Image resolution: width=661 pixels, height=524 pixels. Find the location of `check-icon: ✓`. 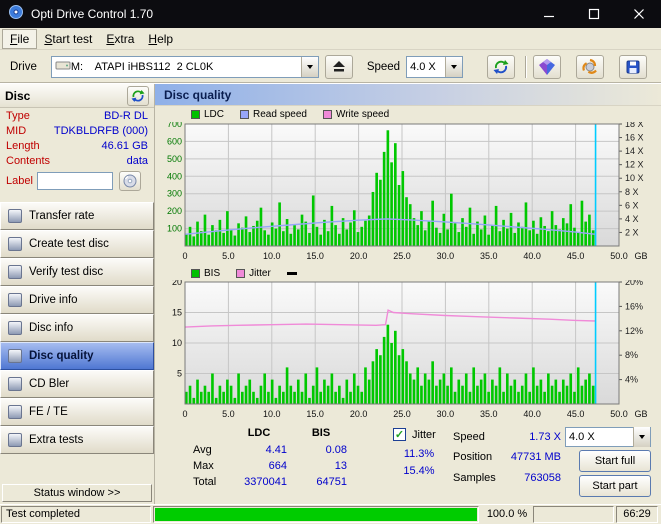

check-icon: ✓ is located at coordinates (399, 435).